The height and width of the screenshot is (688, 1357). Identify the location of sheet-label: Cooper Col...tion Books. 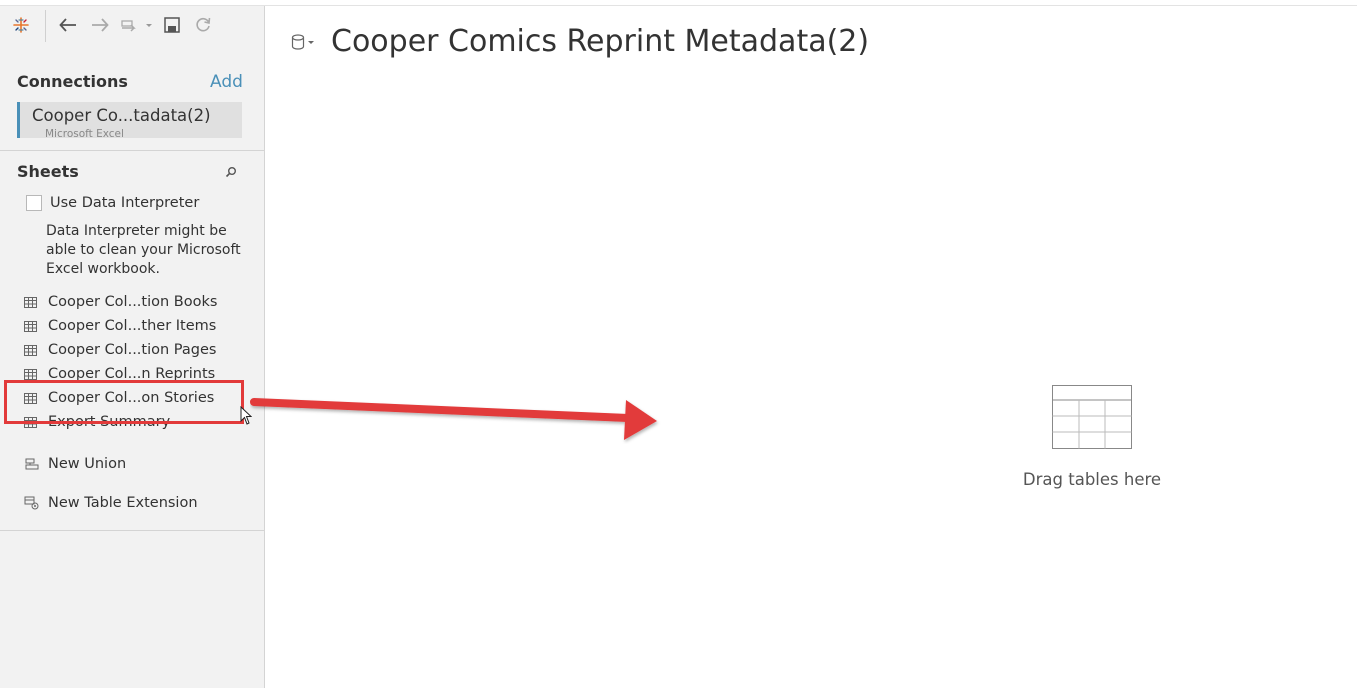
(133, 302).